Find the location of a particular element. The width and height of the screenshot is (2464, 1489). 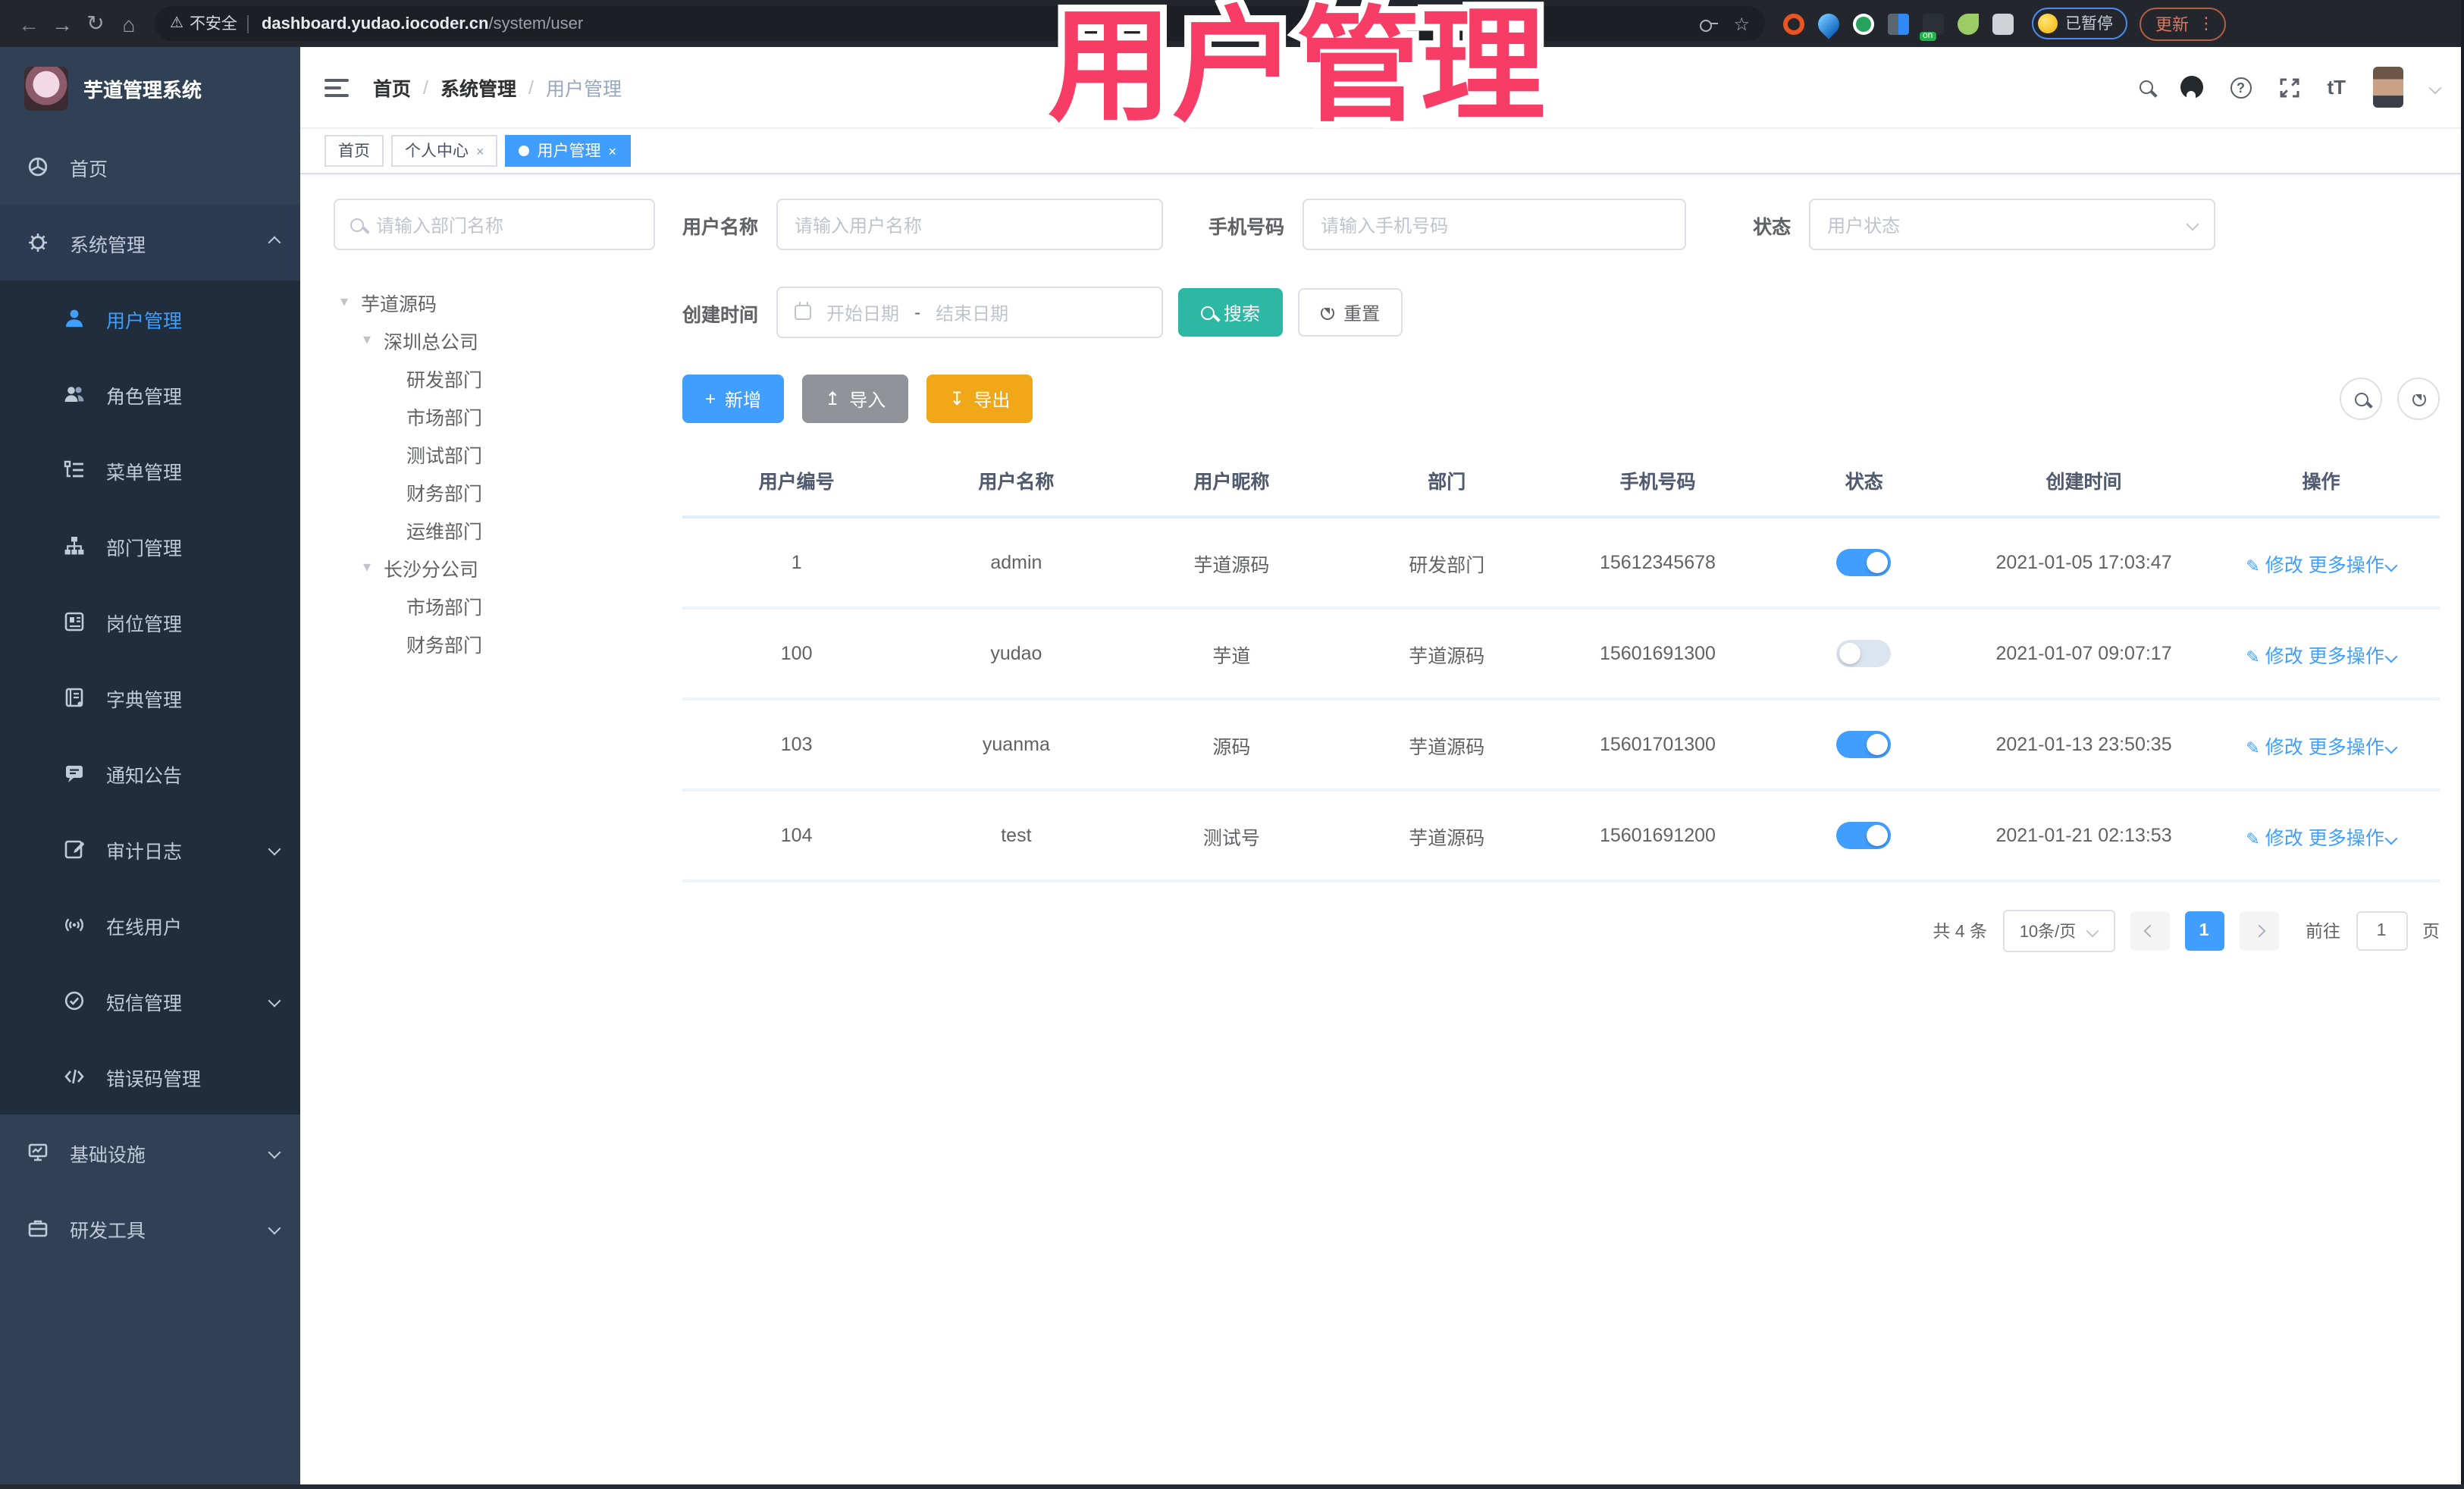

sidebar-item-post-mgmt: 岗位管理 is located at coordinates (150, 622).